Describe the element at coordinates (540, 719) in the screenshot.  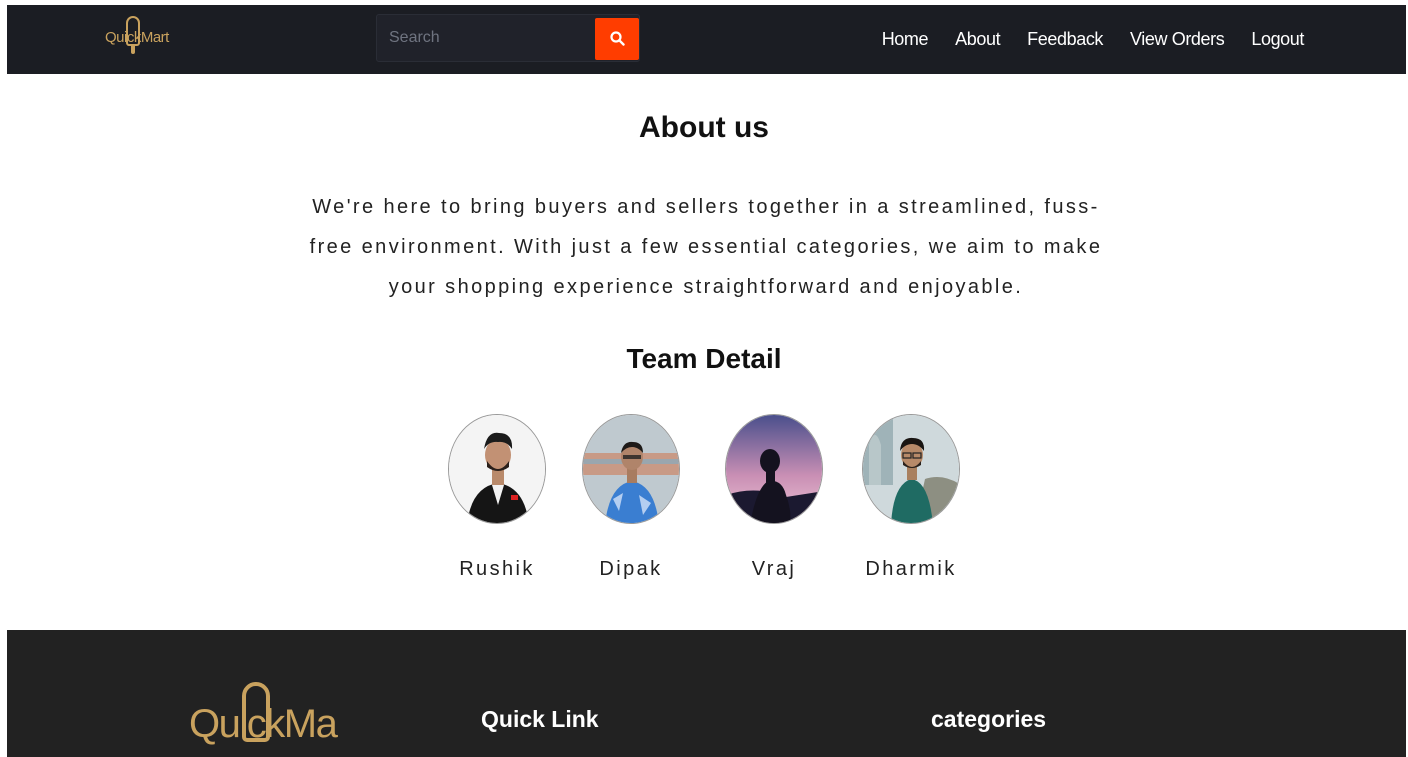
I see `footer-quick-link-heading: Quick Link` at that location.